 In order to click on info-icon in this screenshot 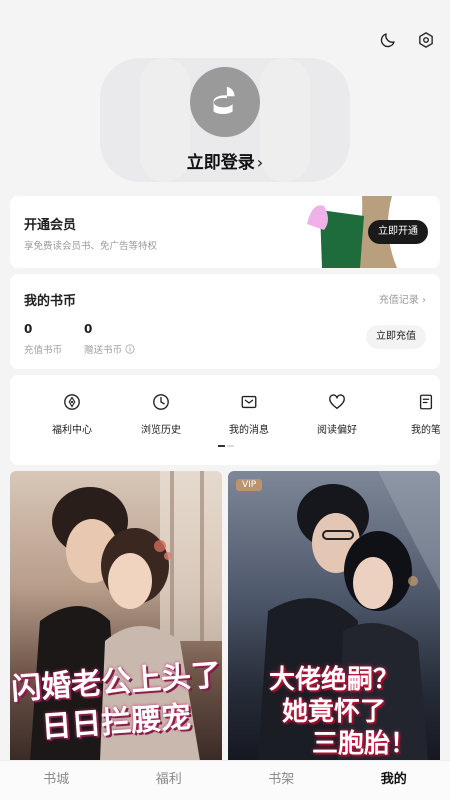, I will do `click(130, 349)`.